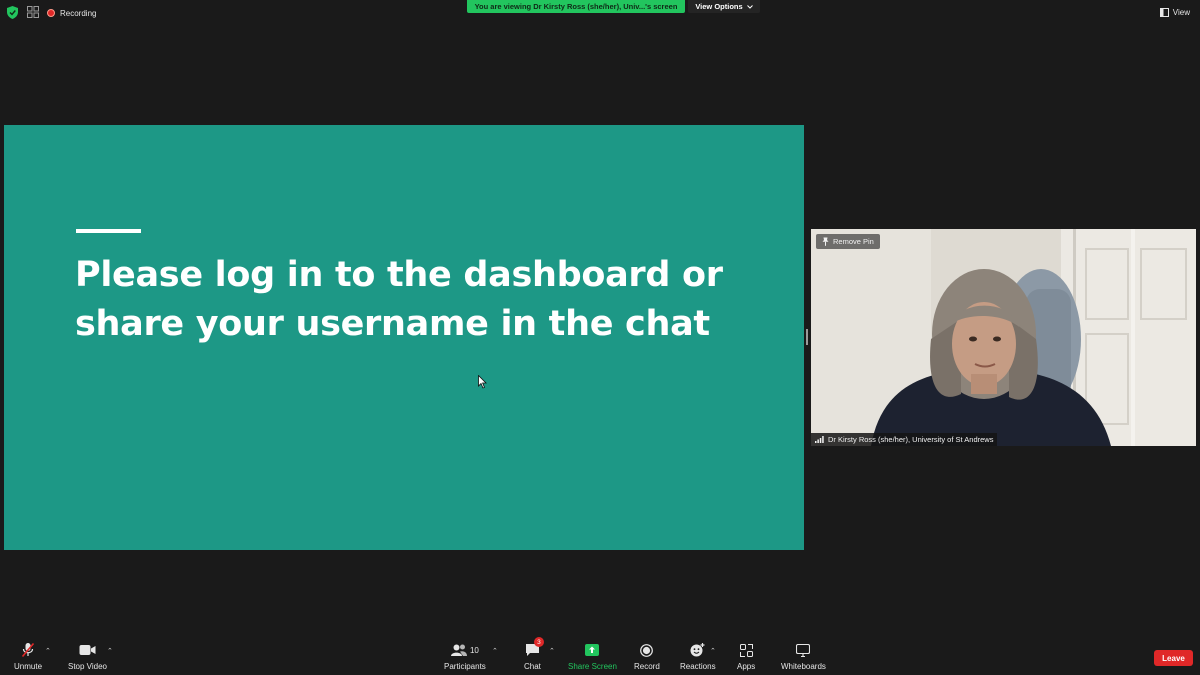  What do you see at coordinates (698, 666) in the screenshot?
I see `reactions-label: Reactions` at bounding box center [698, 666].